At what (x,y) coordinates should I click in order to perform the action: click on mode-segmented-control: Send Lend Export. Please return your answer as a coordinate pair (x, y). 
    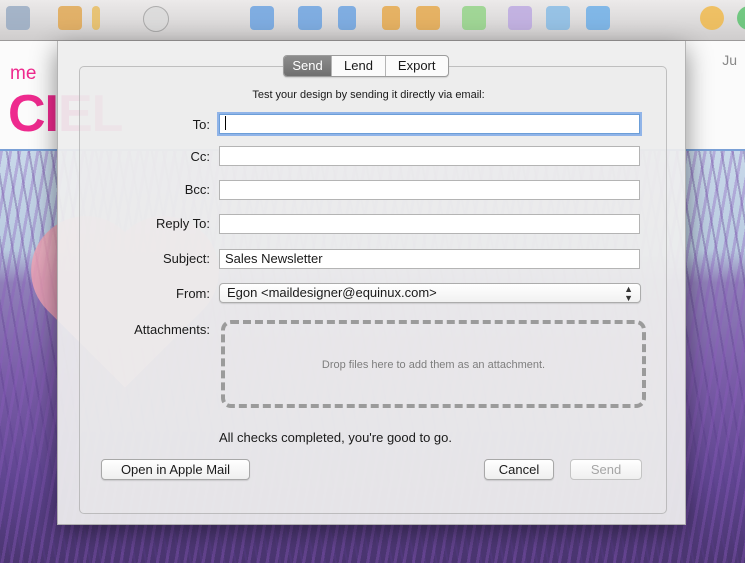
    Looking at the image, I should click on (366, 66).